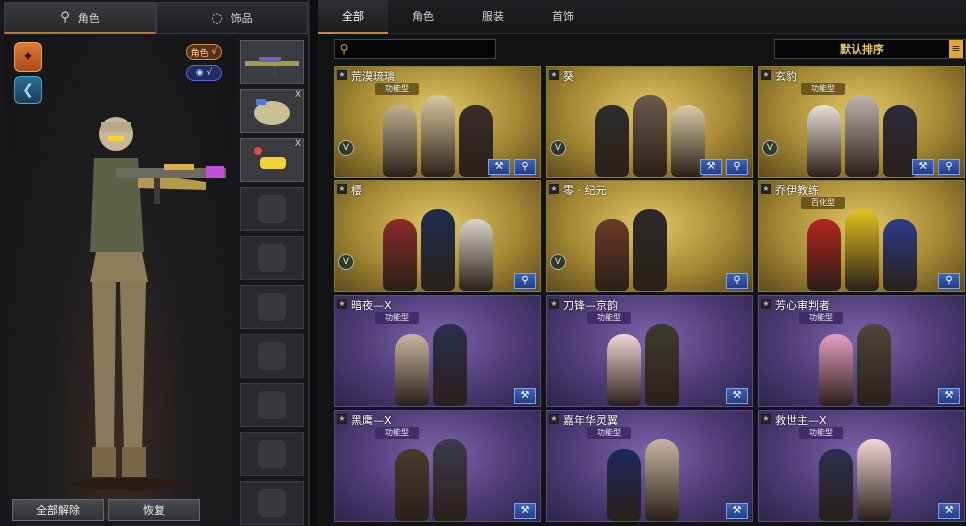 The height and width of the screenshot is (526, 966). I want to click on search-input, so click(424, 49).